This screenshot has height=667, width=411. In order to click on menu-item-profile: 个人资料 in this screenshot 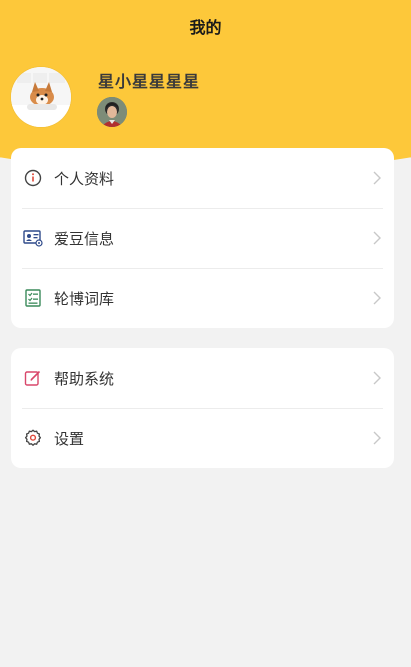, I will do `click(202, 178)`.